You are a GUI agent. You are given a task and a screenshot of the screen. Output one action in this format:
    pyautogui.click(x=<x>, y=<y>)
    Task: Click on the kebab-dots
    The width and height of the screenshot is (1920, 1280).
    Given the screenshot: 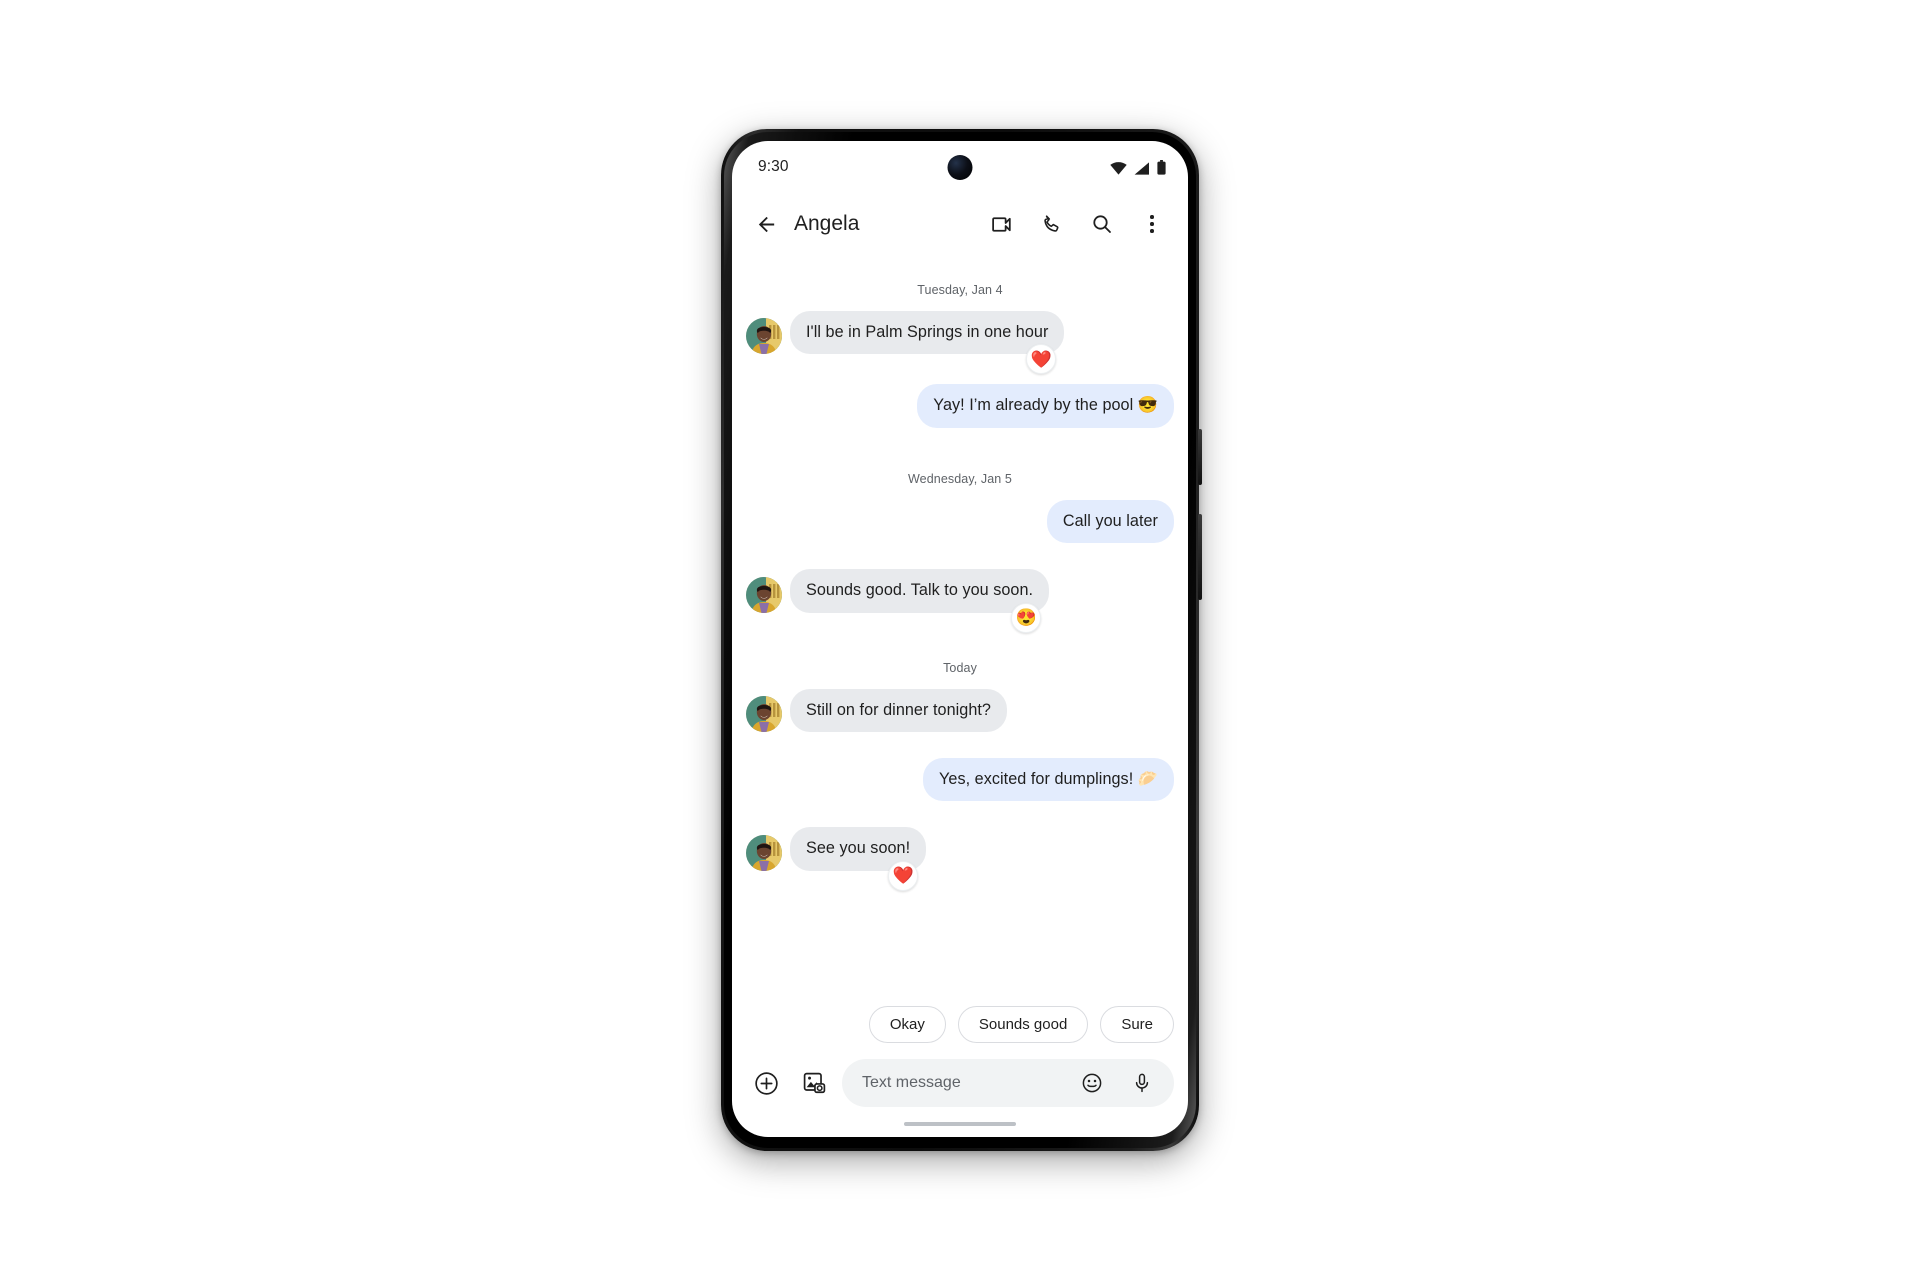 What is the action you would take?
    pyautogui.click(x=1152, y=224)
    